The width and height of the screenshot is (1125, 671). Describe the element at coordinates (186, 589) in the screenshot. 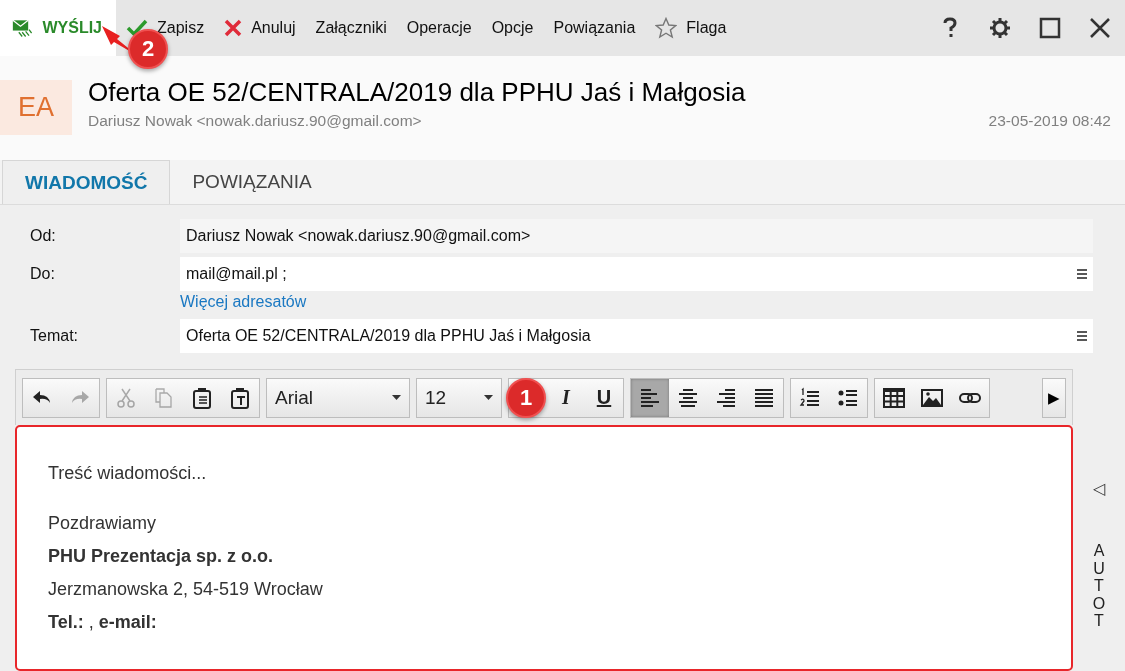

I see `body-text: Jerzmanowska 2, 54-519 Wrocław` at that location.